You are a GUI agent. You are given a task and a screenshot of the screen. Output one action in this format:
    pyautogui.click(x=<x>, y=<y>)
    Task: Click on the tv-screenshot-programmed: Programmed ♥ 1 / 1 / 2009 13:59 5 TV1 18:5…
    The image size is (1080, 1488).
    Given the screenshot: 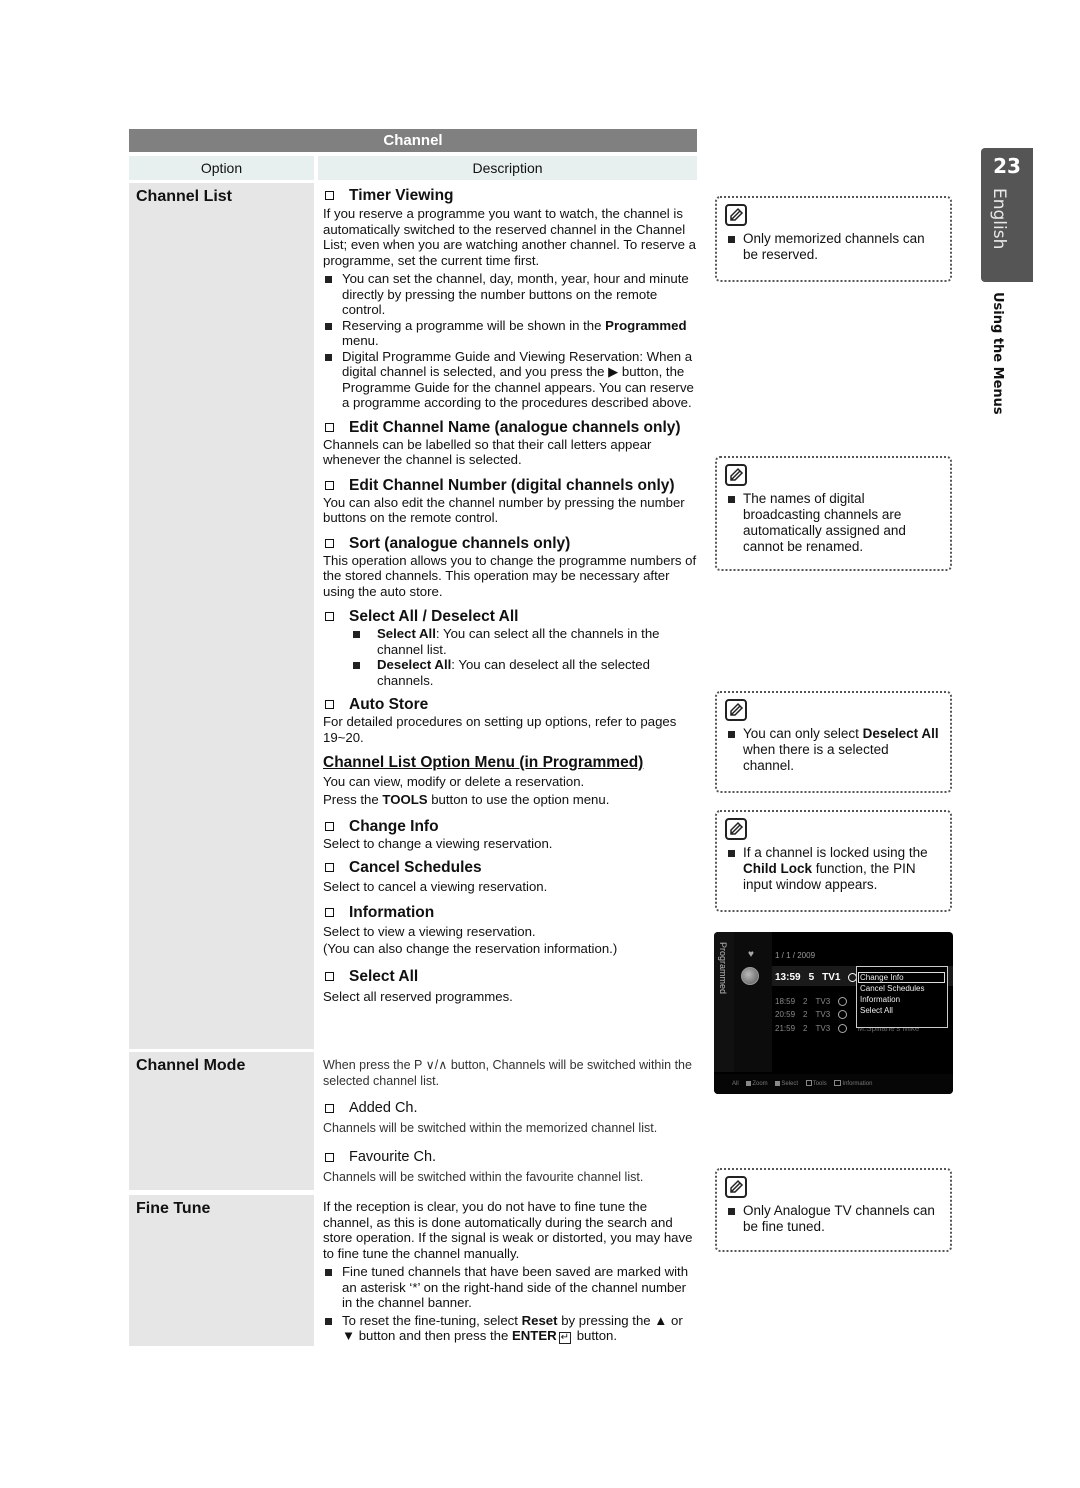 What is the action you would take?
    pyautogui.click(x=833, y=1013)
    